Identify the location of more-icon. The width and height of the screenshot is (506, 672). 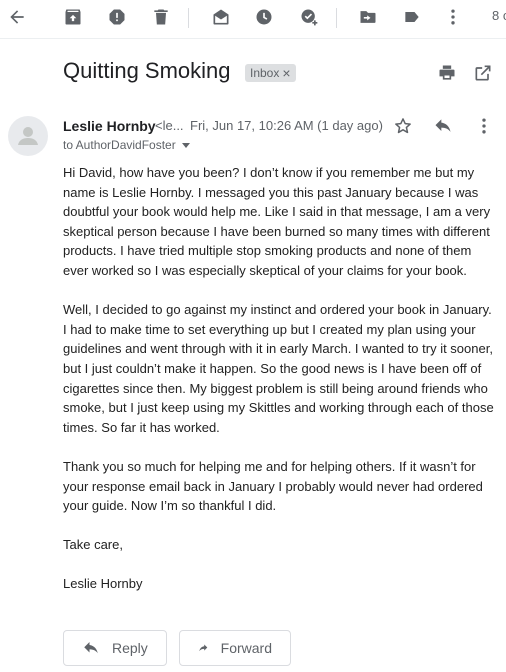
(453, 17).